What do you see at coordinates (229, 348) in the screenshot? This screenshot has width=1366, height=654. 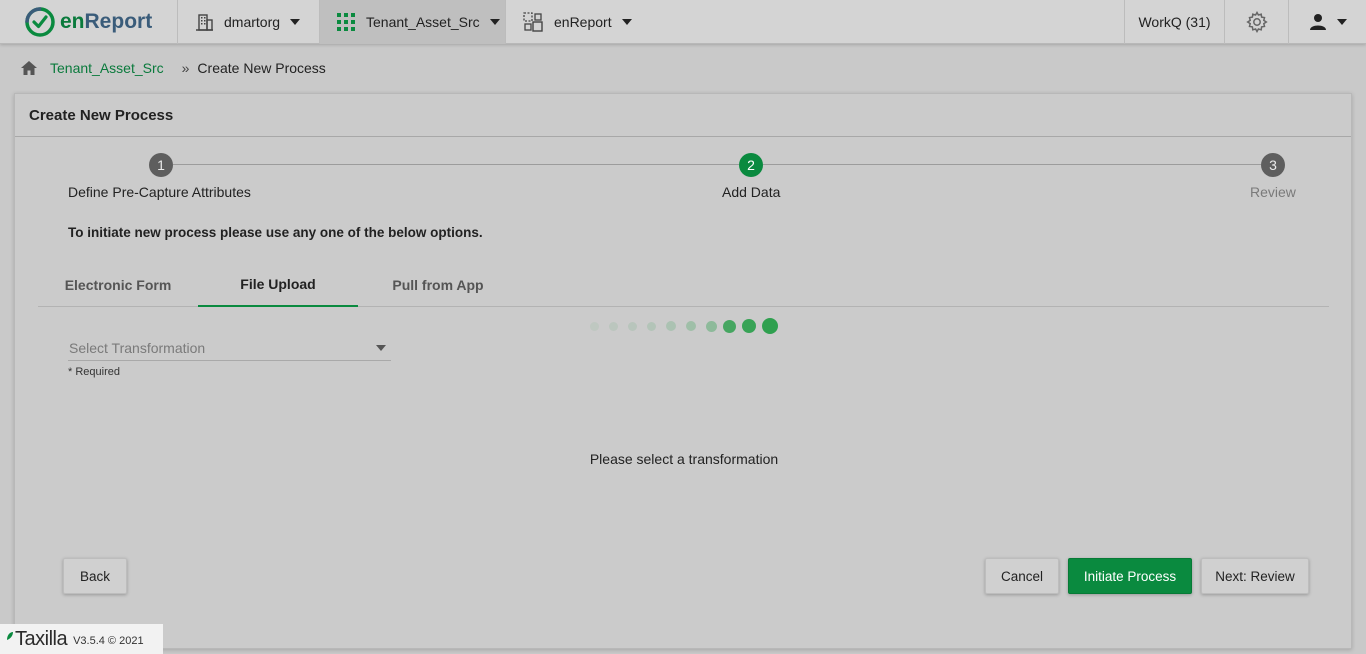 I see `transformation-select: Select Transformation` at bounding box center [229, 348].